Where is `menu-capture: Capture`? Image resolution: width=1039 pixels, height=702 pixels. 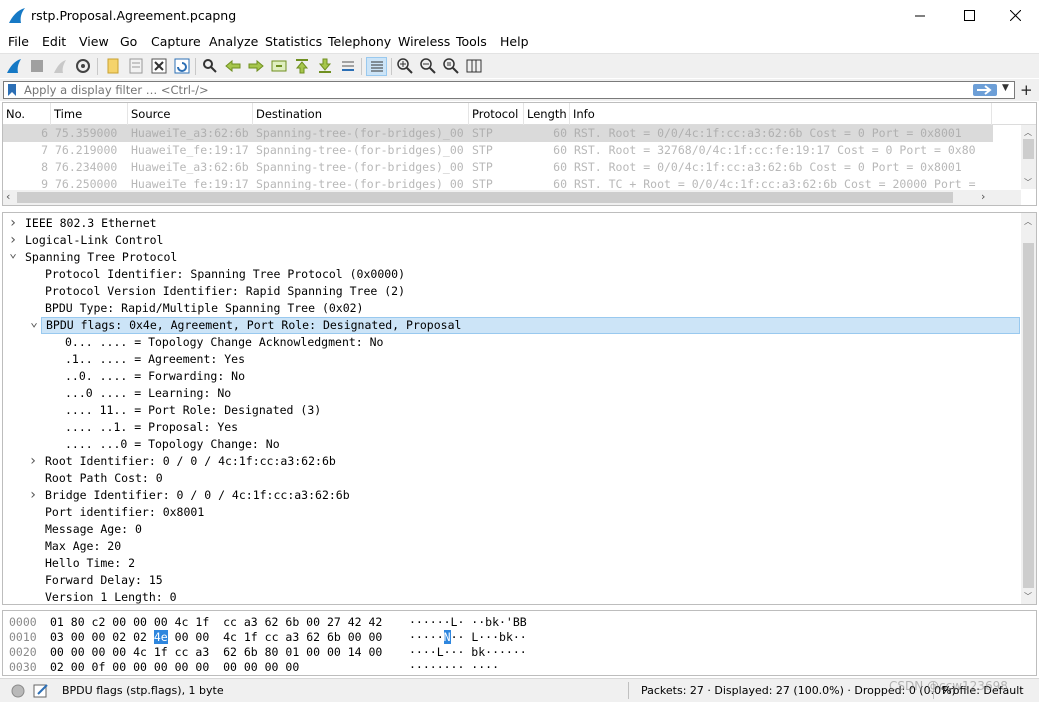
menu-capture: Capture is located at coordinates (176, 41).